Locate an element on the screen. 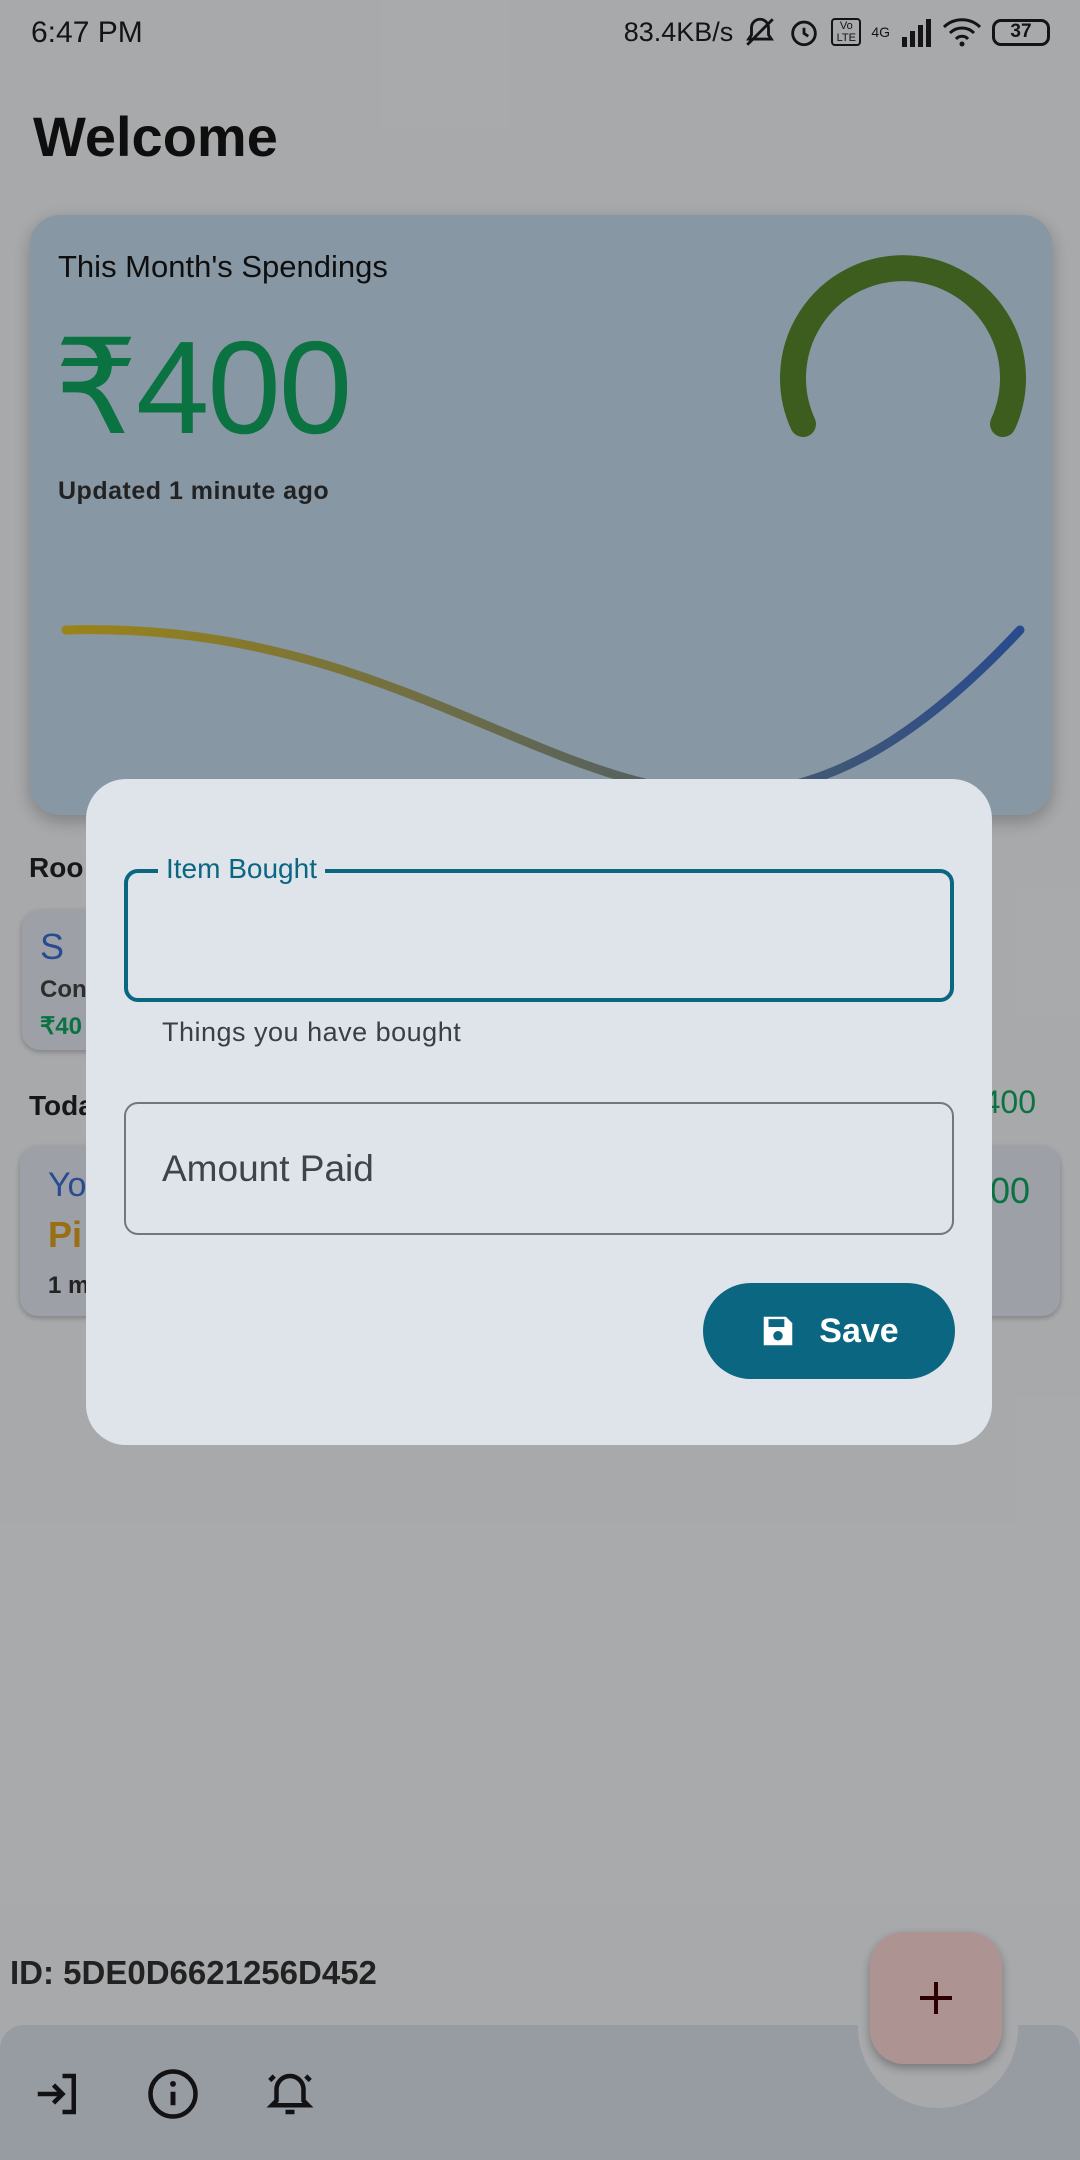 The width and height of the screenshot is (1080, 2160). save-label: Save is located at coordinates (859, 1330).